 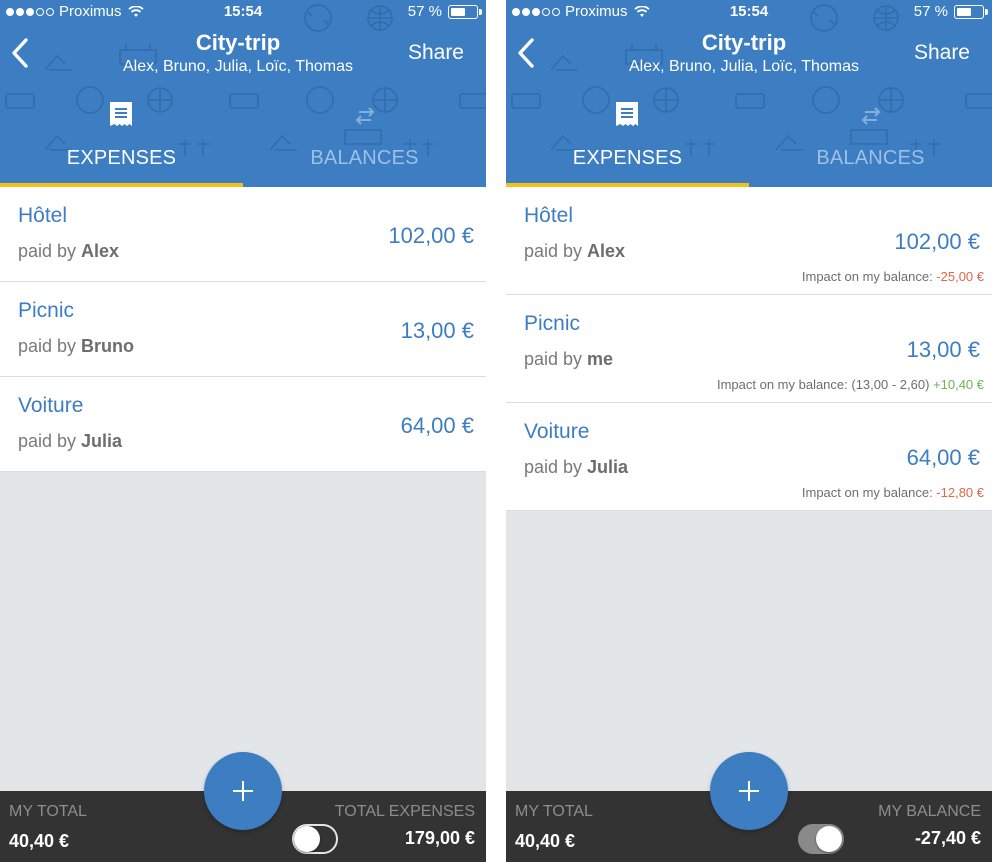 I want to click on expense-row: Picnic paid by Bruno 13,00 €, so click(x=243, y=329).